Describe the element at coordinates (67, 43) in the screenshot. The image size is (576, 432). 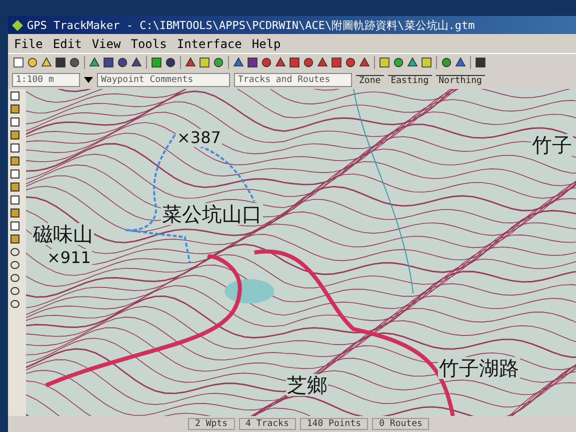
I see `menu-item: Edit` at that location.